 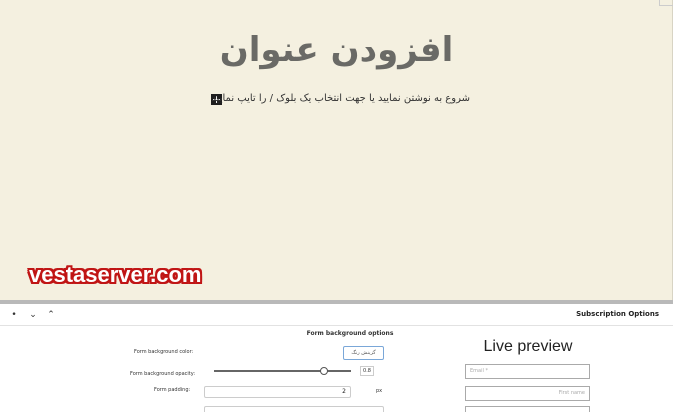 What do you see at coordinates (617, 314) in the screenshot?
I see `panel-title: Subscription Options` at bounding box center [617, 314].